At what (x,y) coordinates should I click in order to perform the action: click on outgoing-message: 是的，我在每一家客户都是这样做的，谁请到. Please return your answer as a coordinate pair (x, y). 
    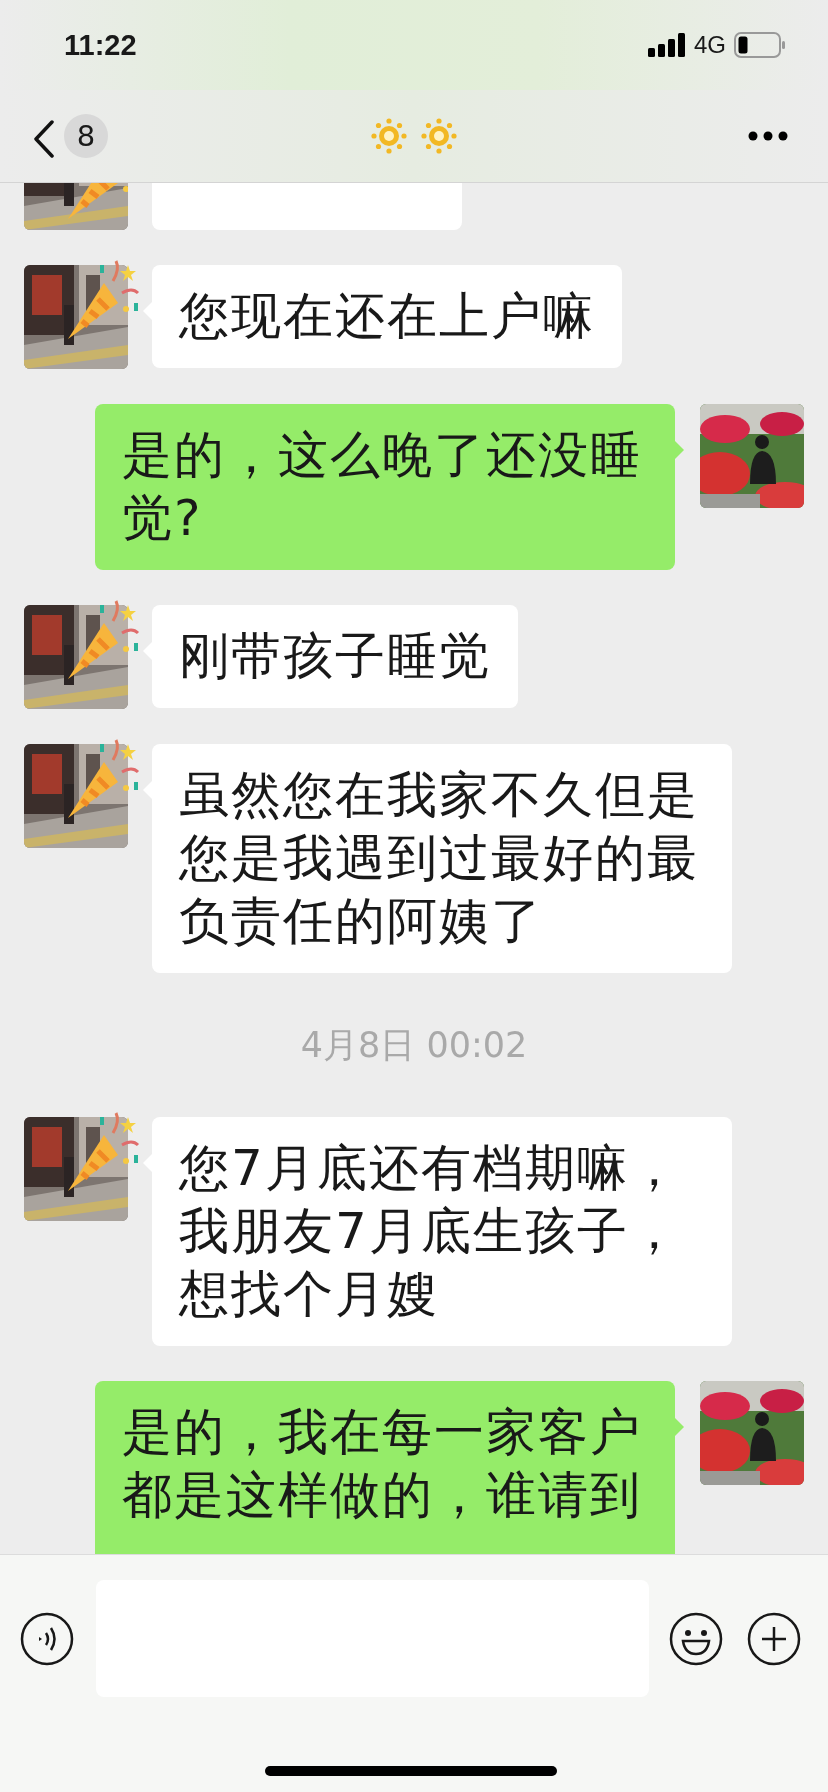
    Looking at the image, I should click on (385, 1467).